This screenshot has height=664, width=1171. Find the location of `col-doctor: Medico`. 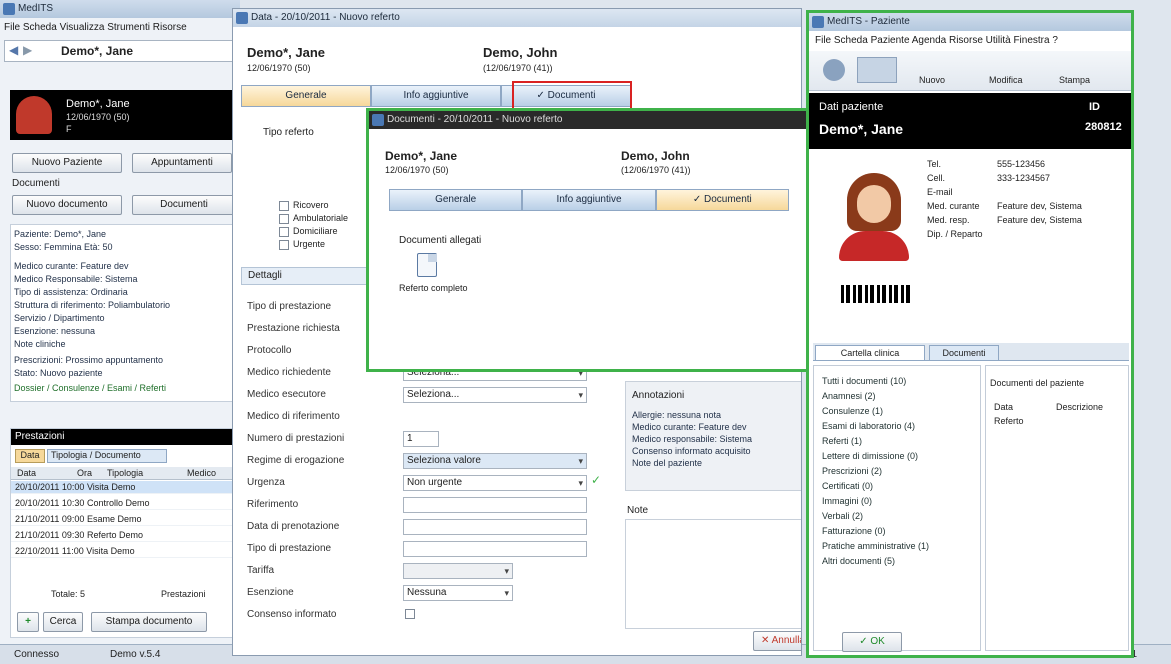

col-doctor: Medico is located at coordinates (201, 473).